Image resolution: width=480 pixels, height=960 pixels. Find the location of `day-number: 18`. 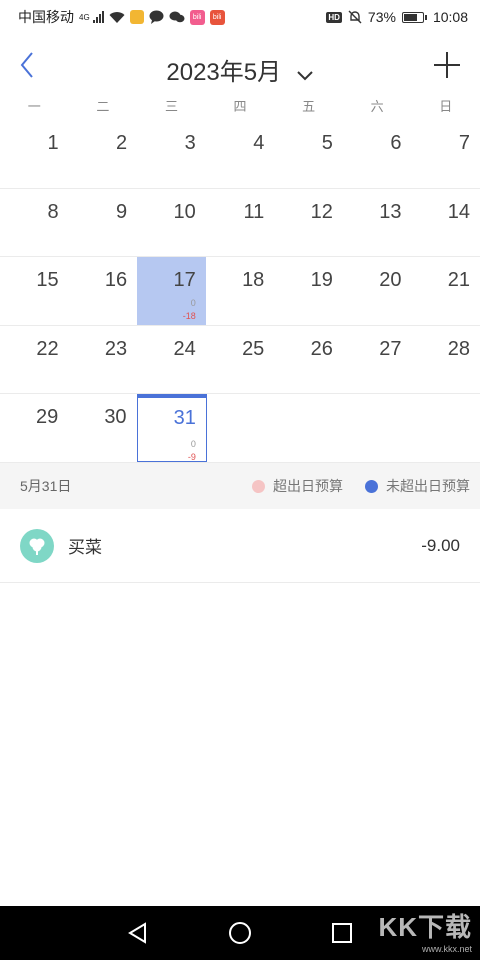

day-number: 18 is located at coordinates (253, 280).